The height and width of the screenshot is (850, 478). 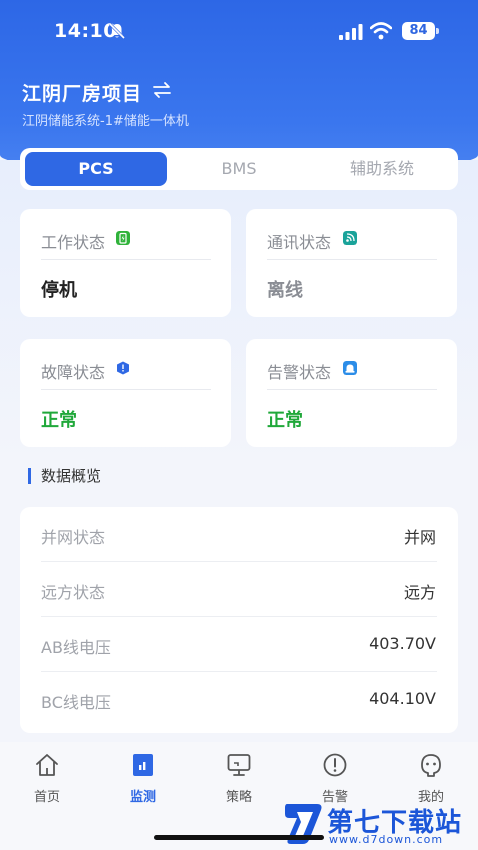 What do you see at coordinates (350, 238) in the screenshot?
I see `signal-wave-icon` at bounding box center [350, 238].